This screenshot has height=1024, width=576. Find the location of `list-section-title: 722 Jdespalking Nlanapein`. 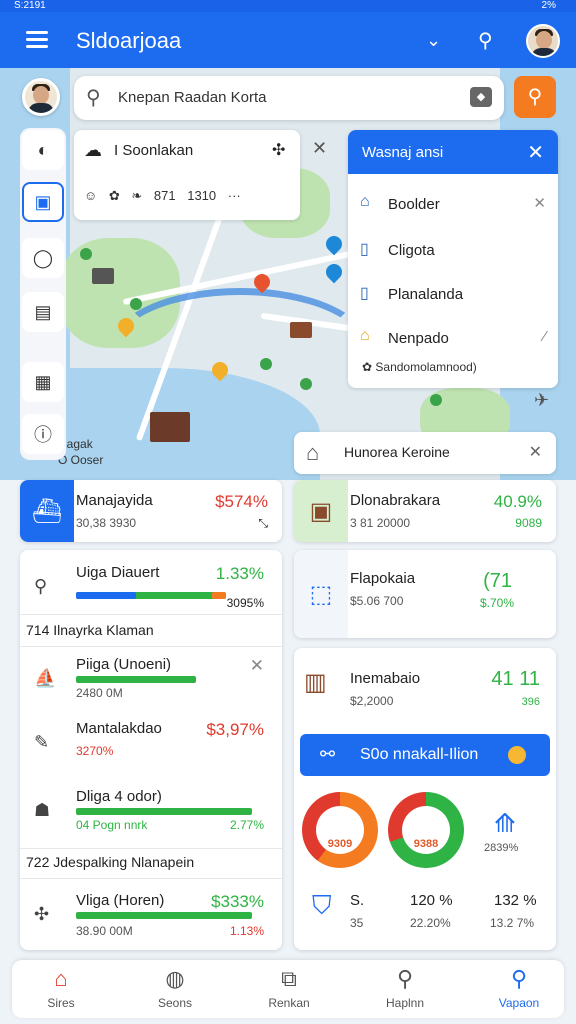

list-section-title: 722 Jdespalking Nlanapein is located at coordinates (110, 862).